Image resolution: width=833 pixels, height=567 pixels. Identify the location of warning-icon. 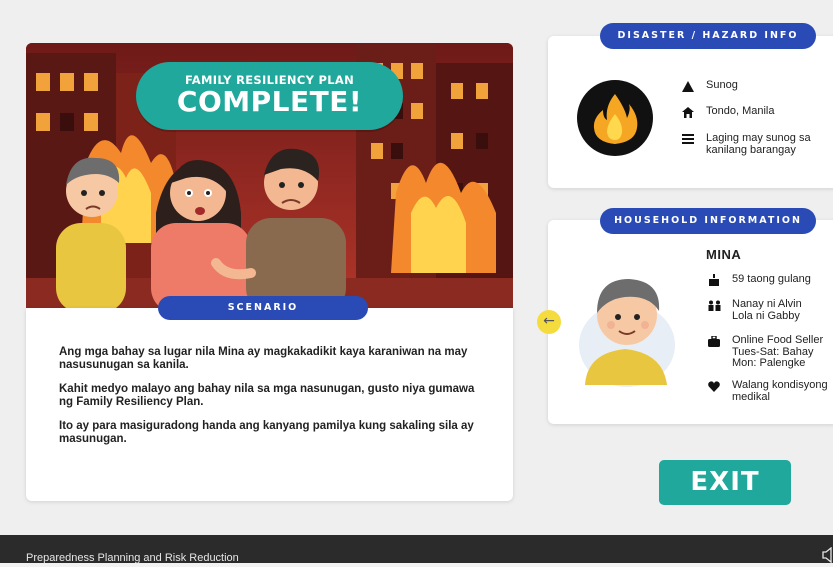
(688, 86).